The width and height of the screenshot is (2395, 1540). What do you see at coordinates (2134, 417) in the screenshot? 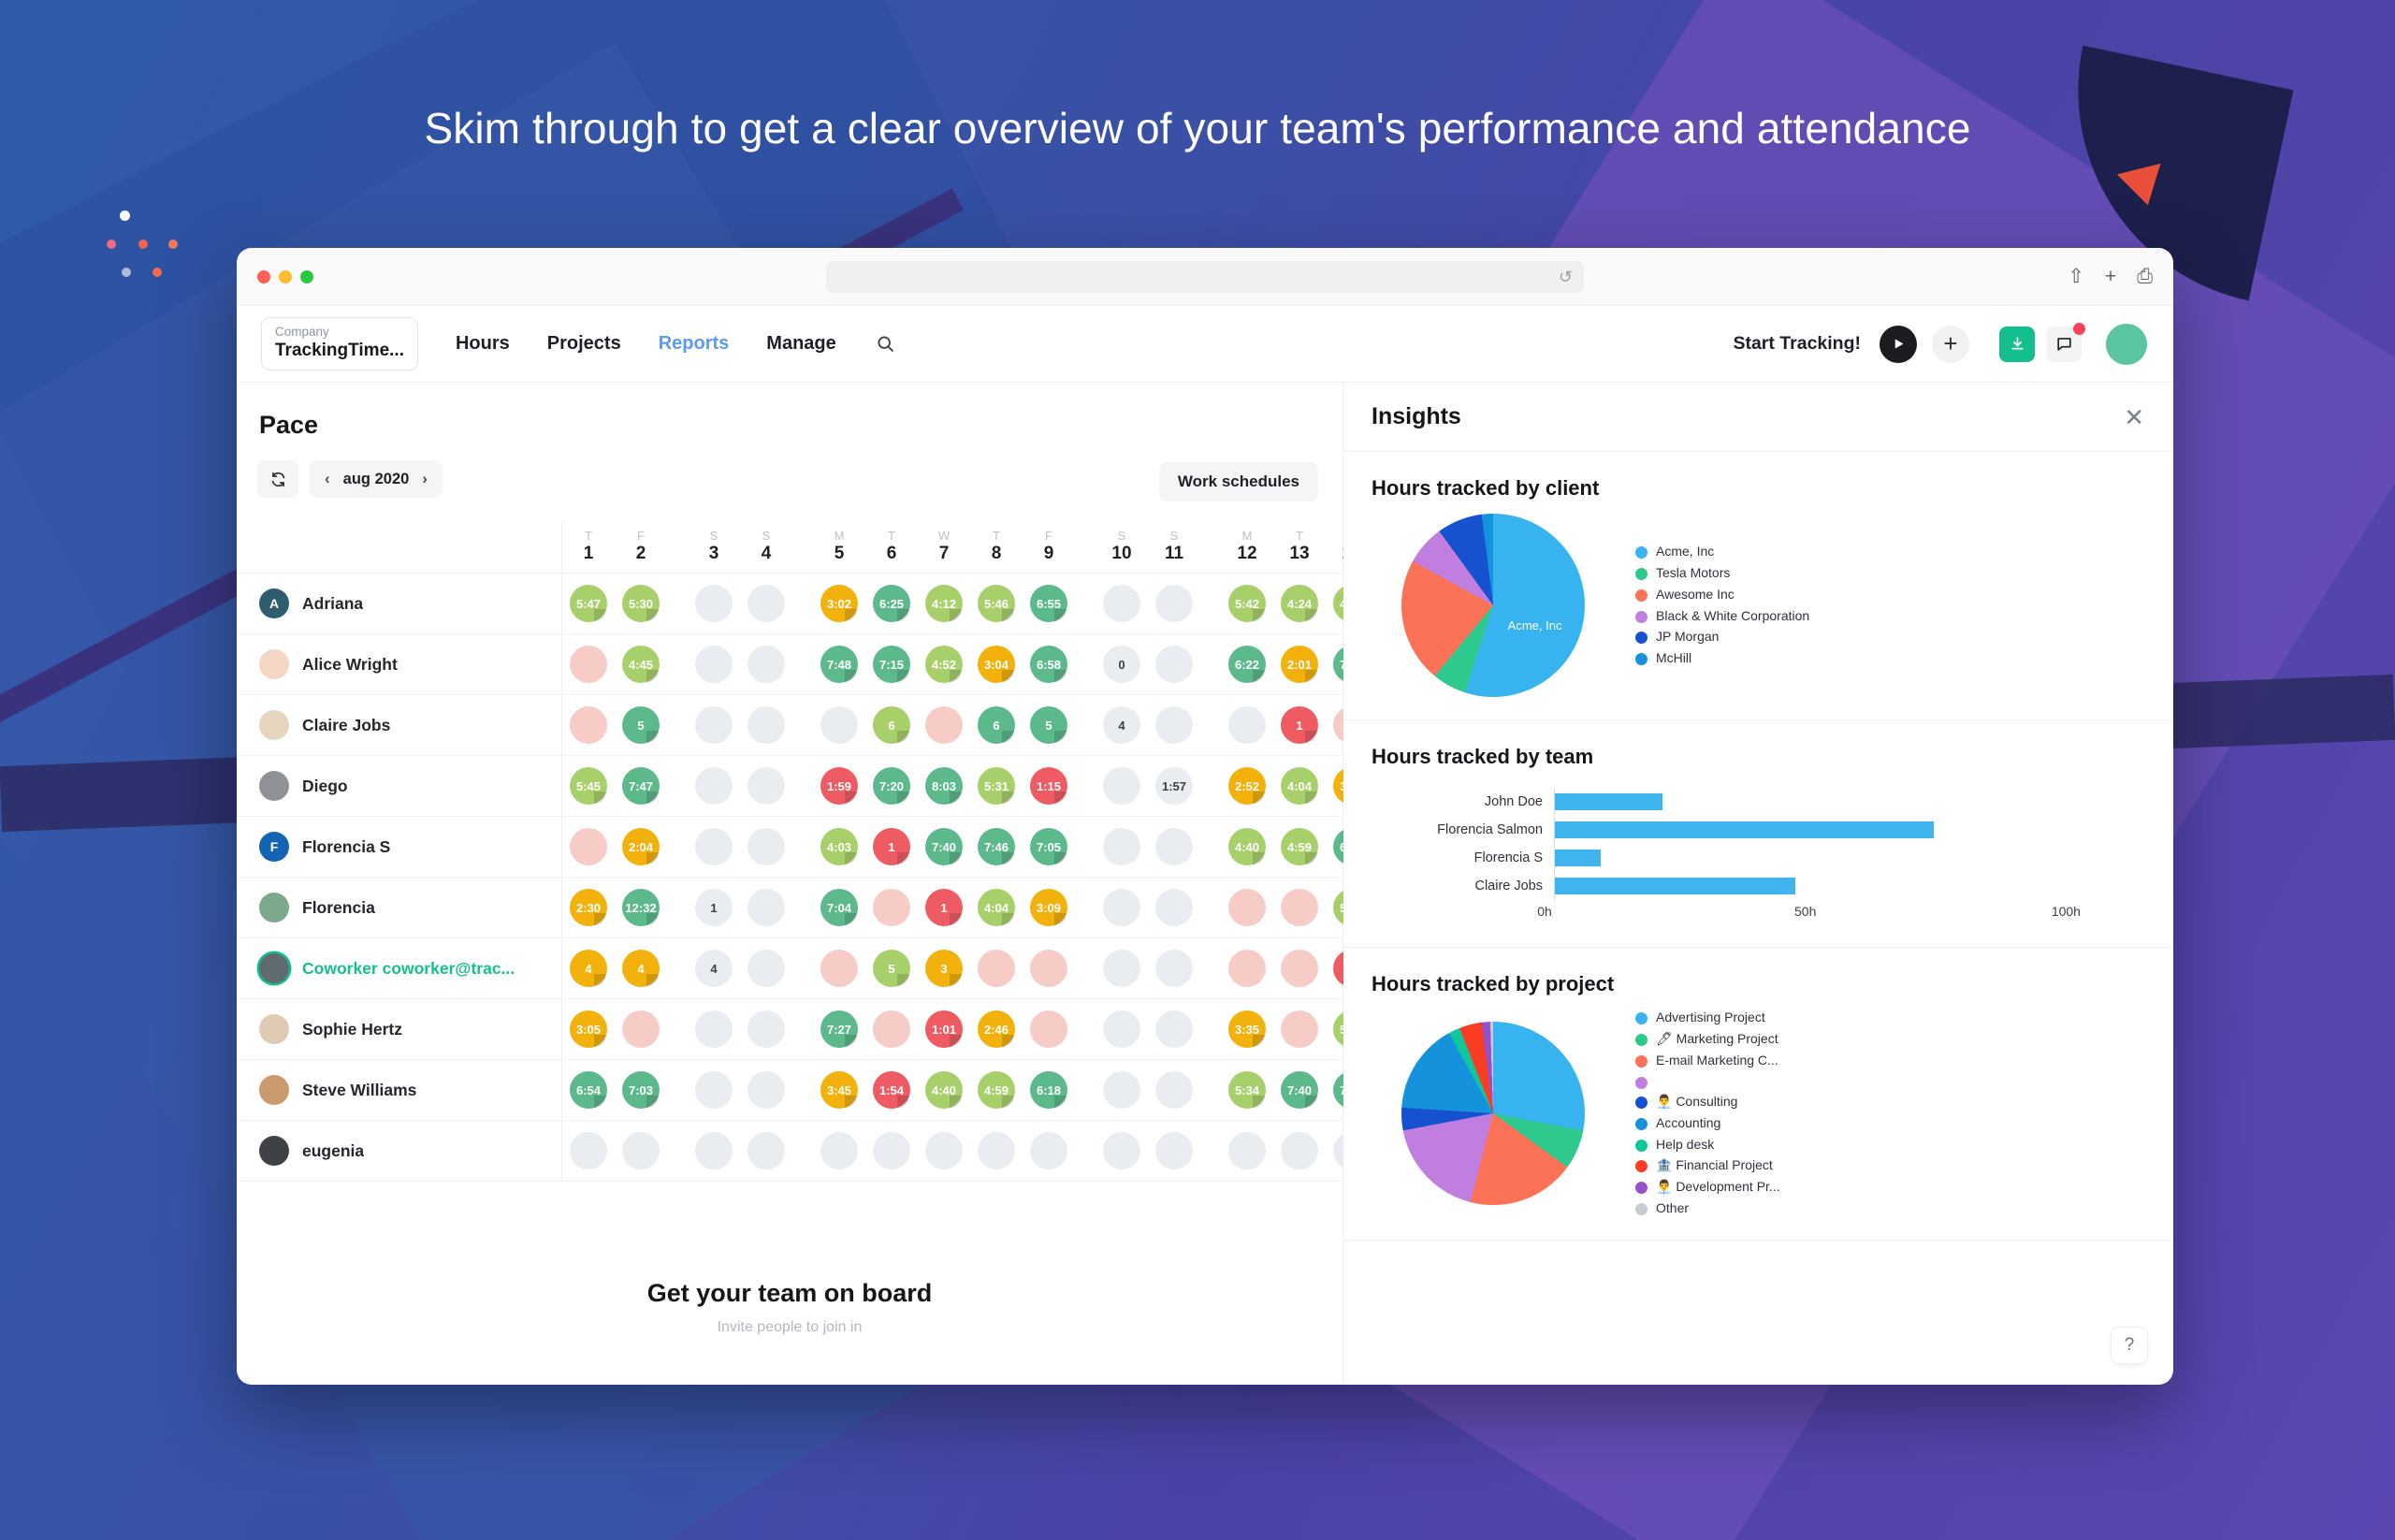
I see `close-icon: ✕` at bounding box center [2134, 417].